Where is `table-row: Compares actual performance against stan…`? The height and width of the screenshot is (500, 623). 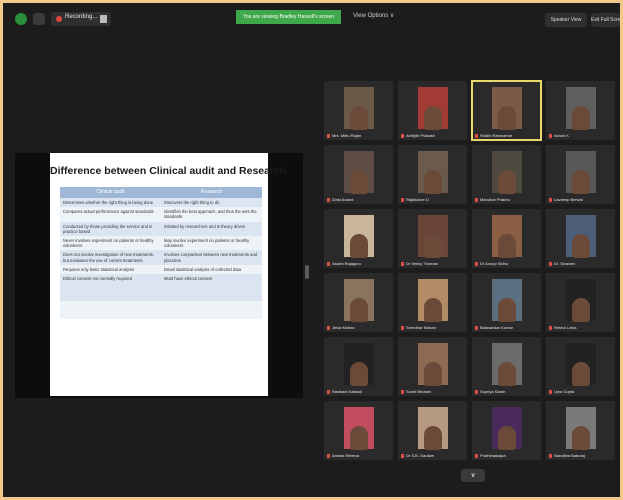 table-row: Compares actual performance against stan… is located at coordinates (161, 214).